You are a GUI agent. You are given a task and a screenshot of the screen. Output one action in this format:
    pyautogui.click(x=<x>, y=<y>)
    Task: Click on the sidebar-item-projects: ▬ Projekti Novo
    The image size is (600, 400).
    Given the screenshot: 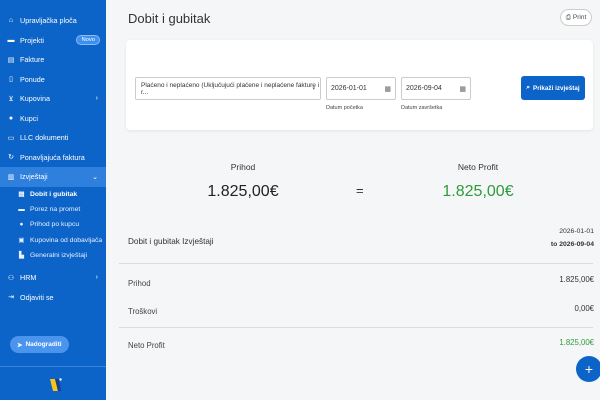 What is the action you would take?
    pyautogui.click(x=53, y=41)
    